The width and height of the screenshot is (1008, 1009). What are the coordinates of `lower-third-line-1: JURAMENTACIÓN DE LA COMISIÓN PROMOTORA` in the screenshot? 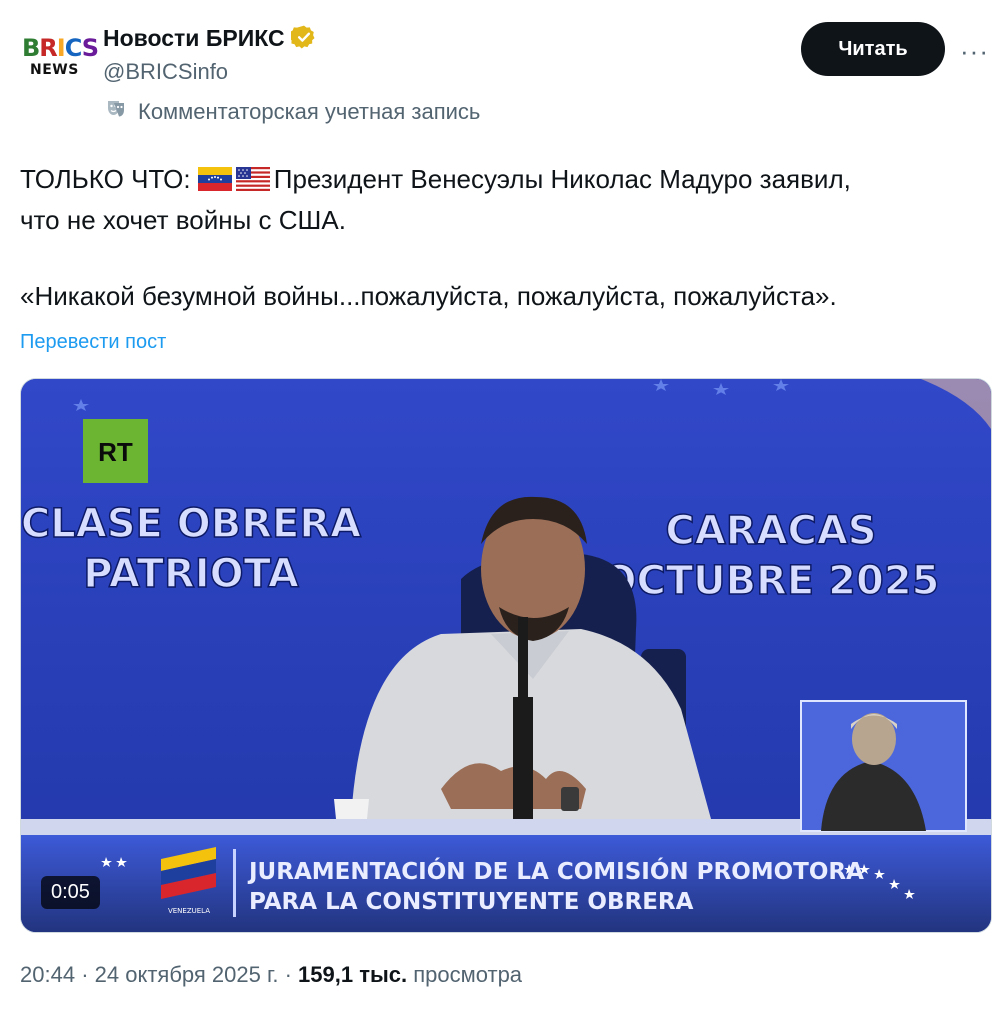 It's located at (555, 871).